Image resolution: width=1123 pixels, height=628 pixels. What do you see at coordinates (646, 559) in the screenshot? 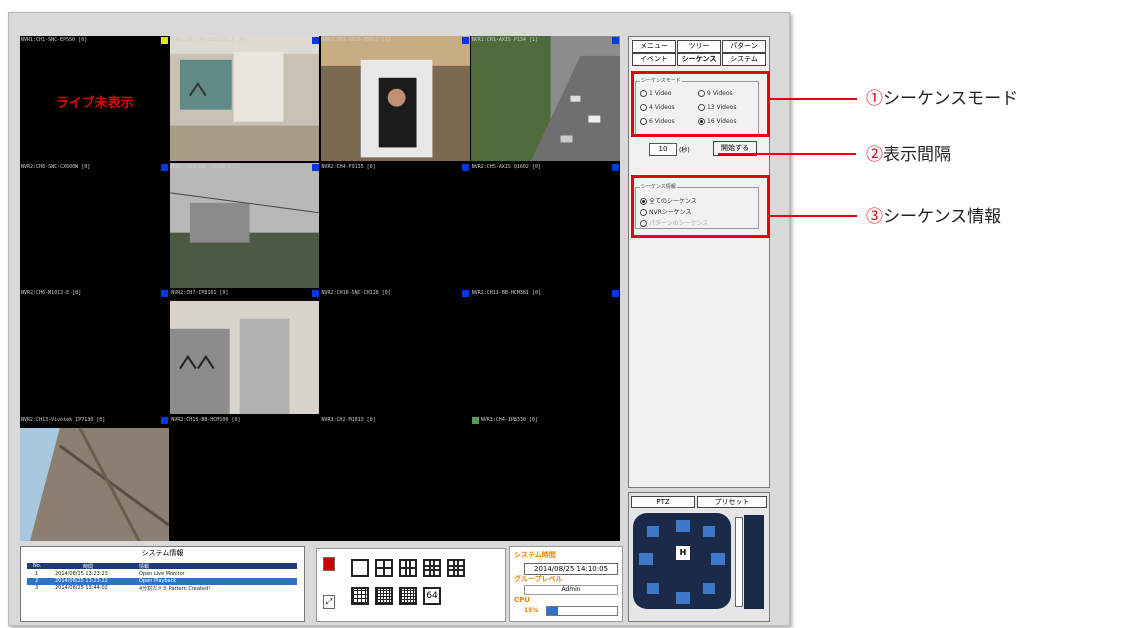
I see `ptz-left-button` at bounding box center [646, 559].